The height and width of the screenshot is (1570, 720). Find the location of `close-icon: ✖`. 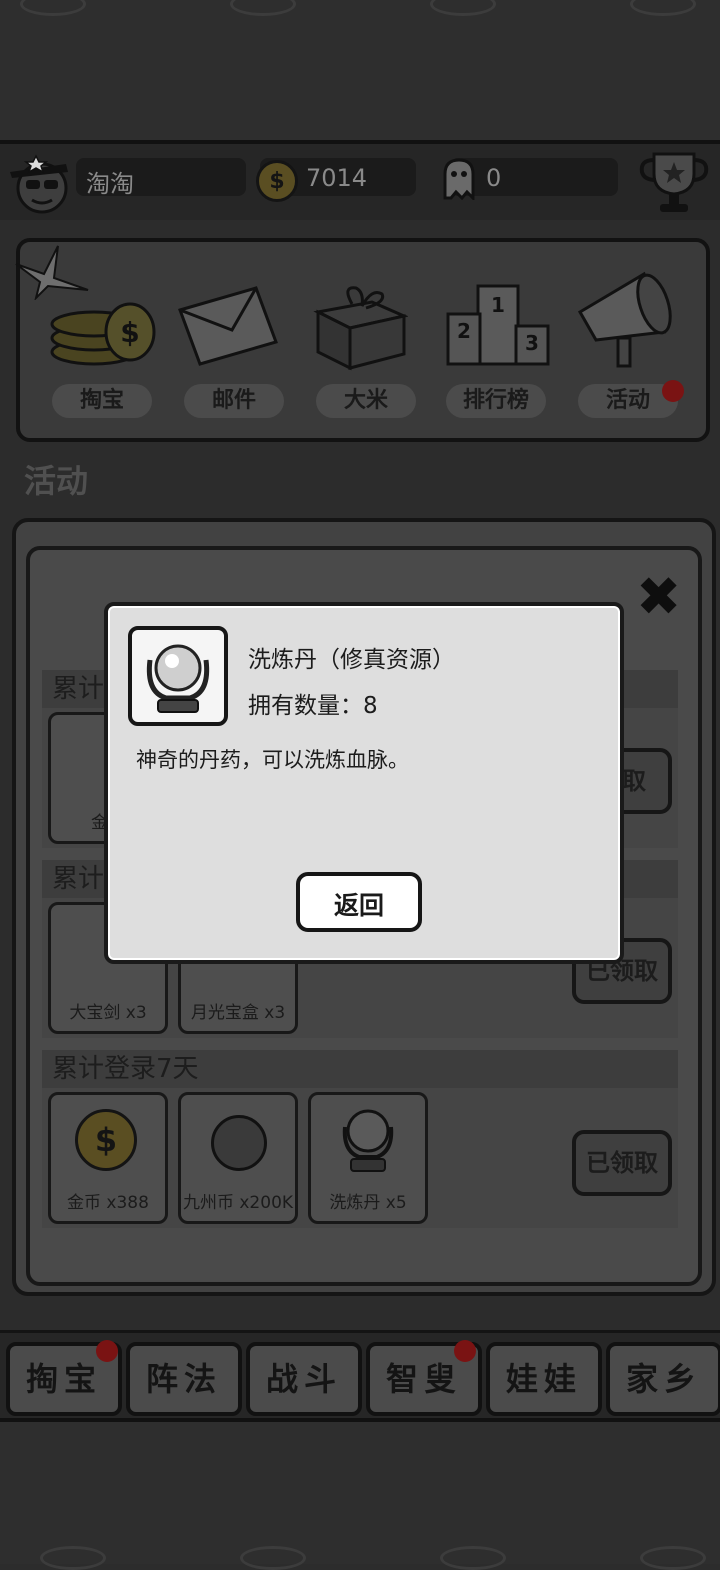

close-icon: ✖ is located at coordinates (658, 597).